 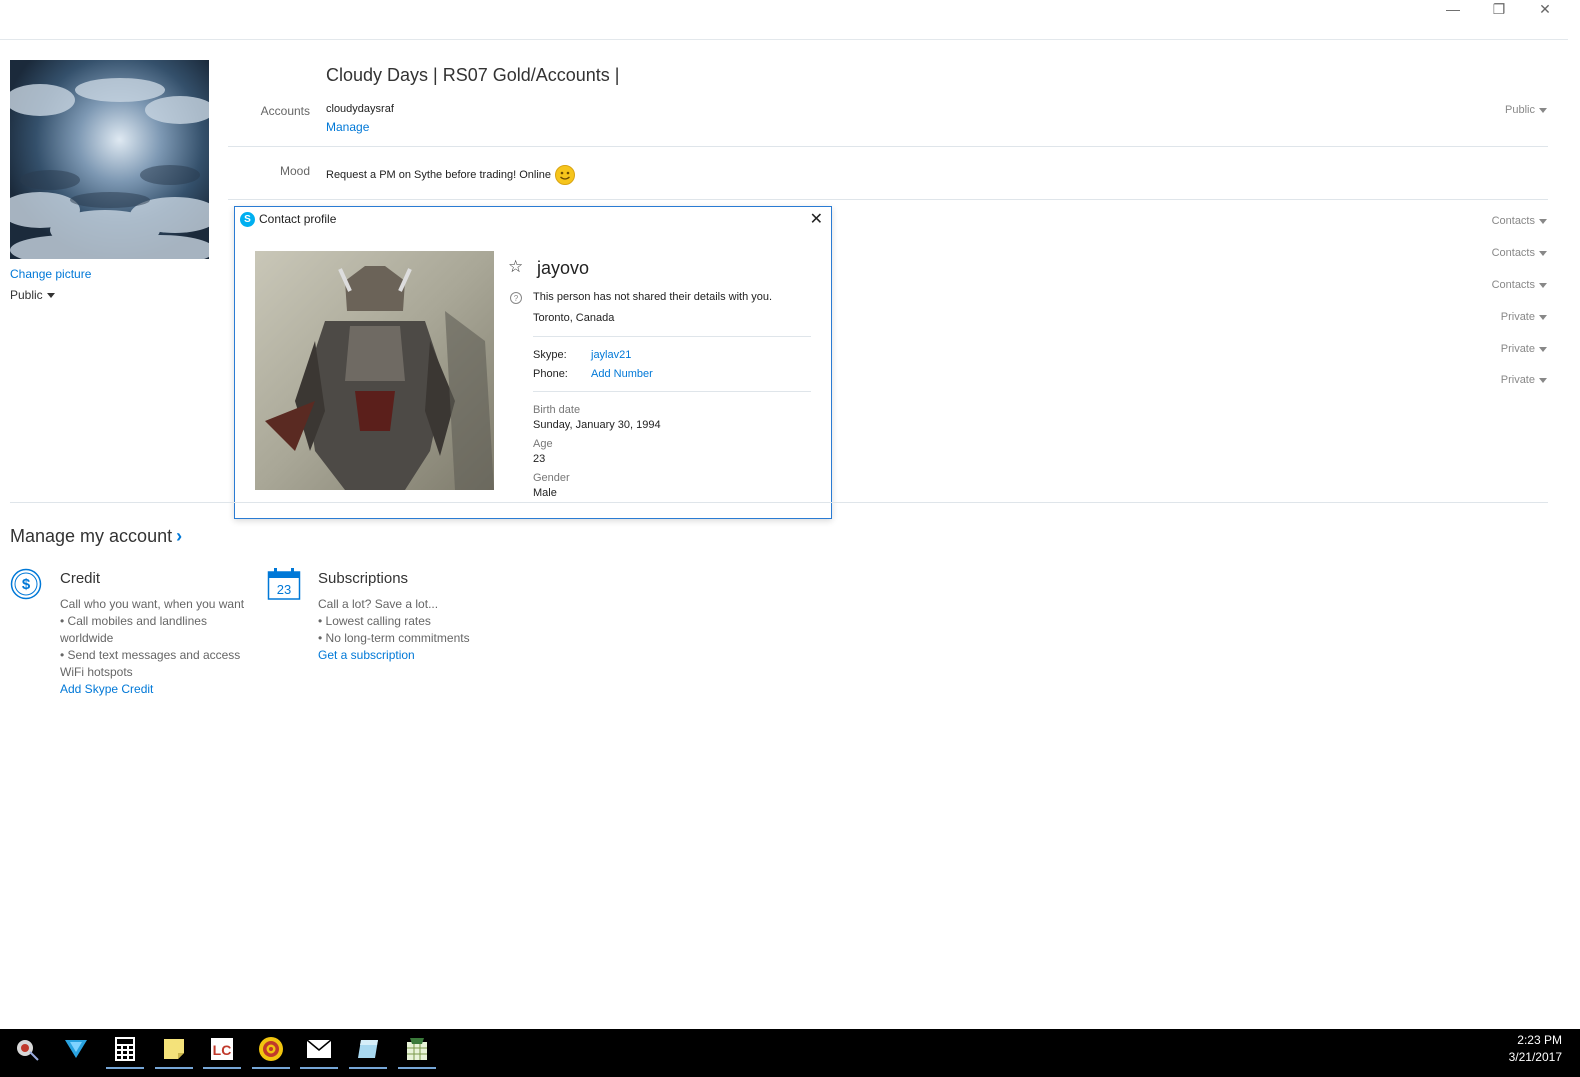 I want to click on dialog-title: Contact profile, so click(x=298, y=219).